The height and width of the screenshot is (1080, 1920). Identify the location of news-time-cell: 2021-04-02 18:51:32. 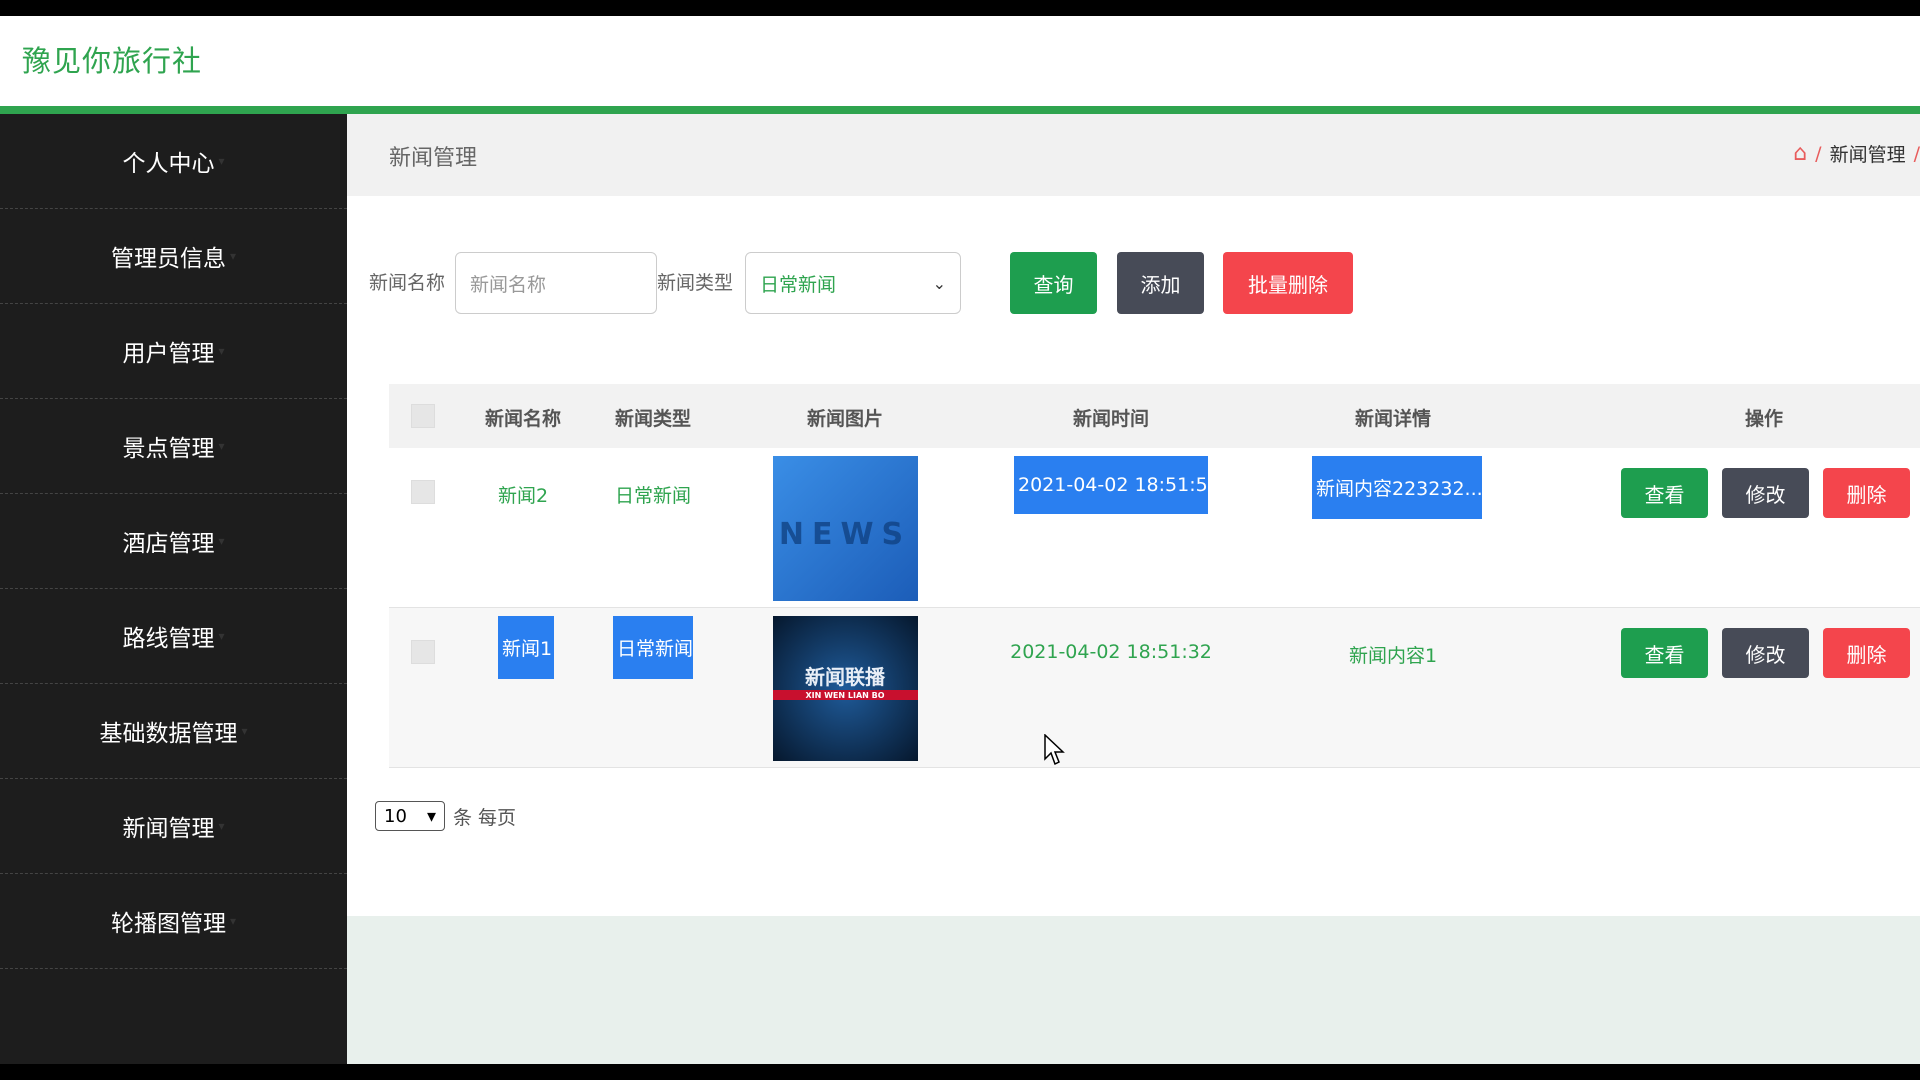
(1111, 652).